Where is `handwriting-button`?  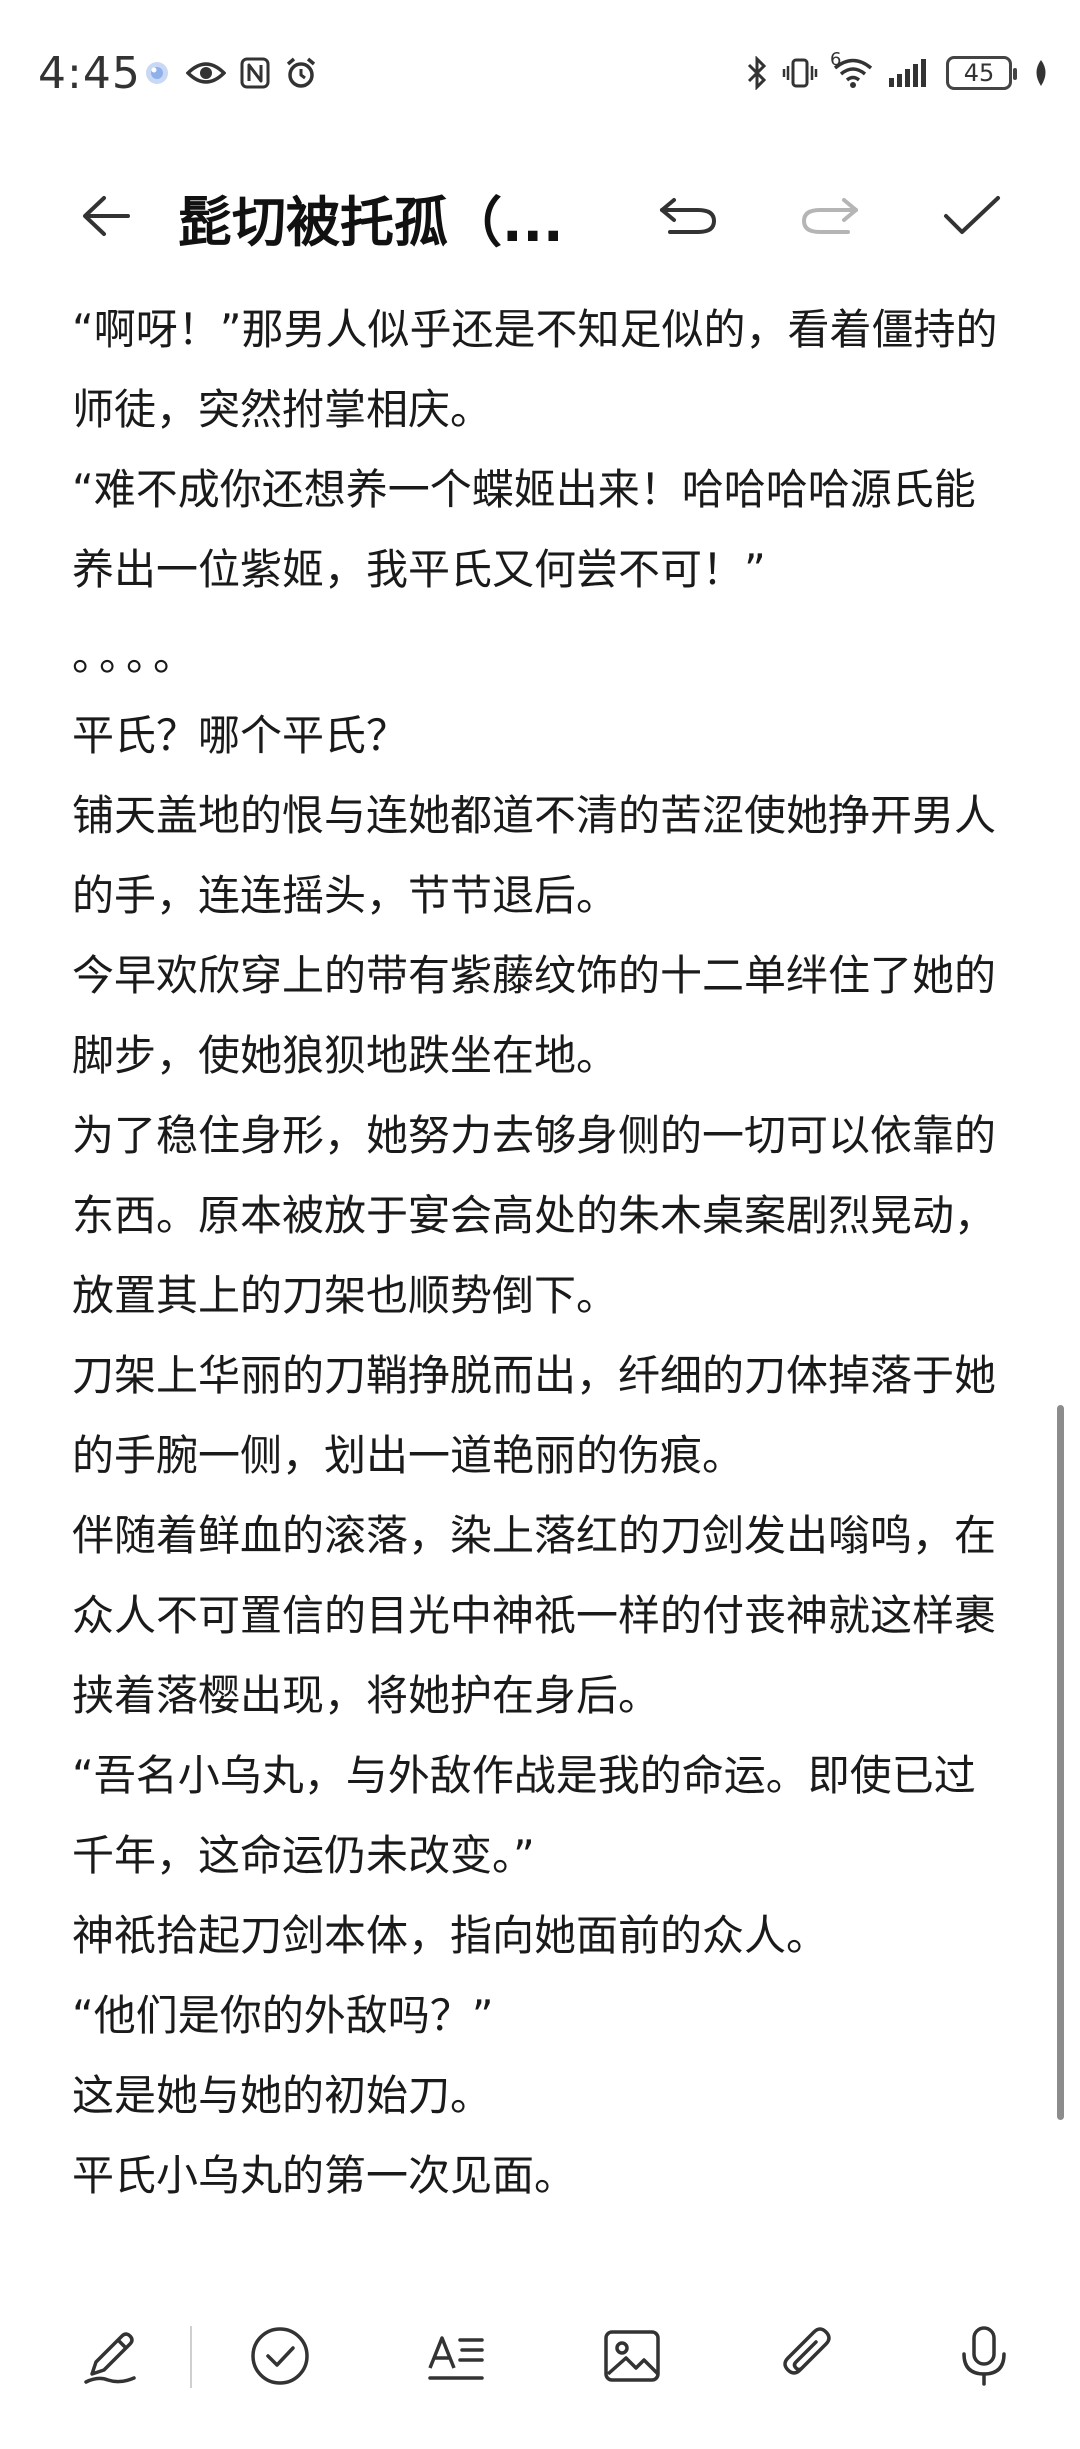
handwriting-button is located at coordinates (110, 2356).